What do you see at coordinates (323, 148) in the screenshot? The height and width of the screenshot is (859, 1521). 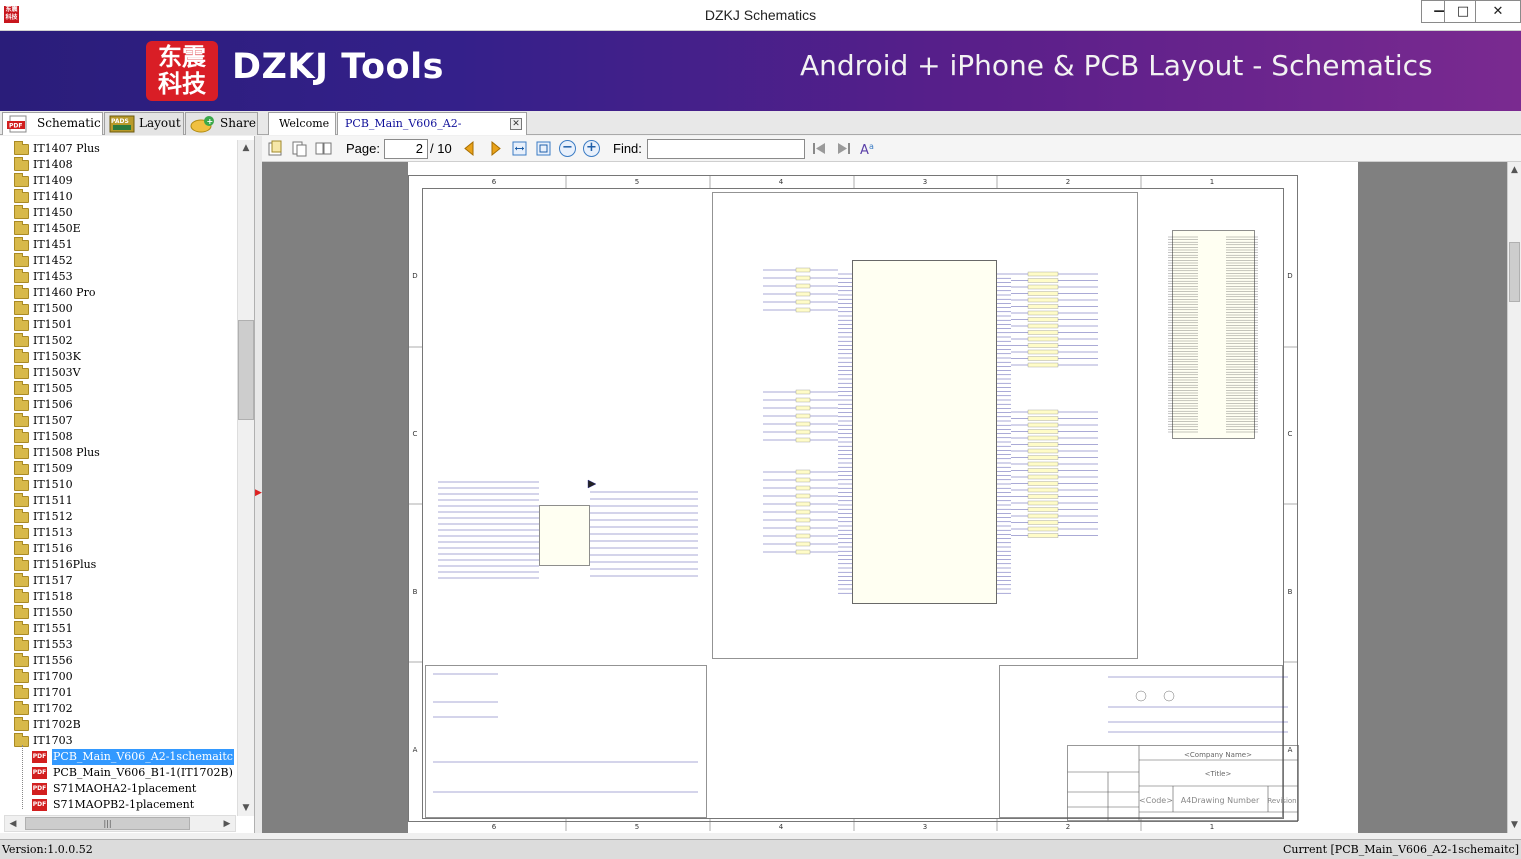 I see `two-page-icon` at bounding box center [323, 148].